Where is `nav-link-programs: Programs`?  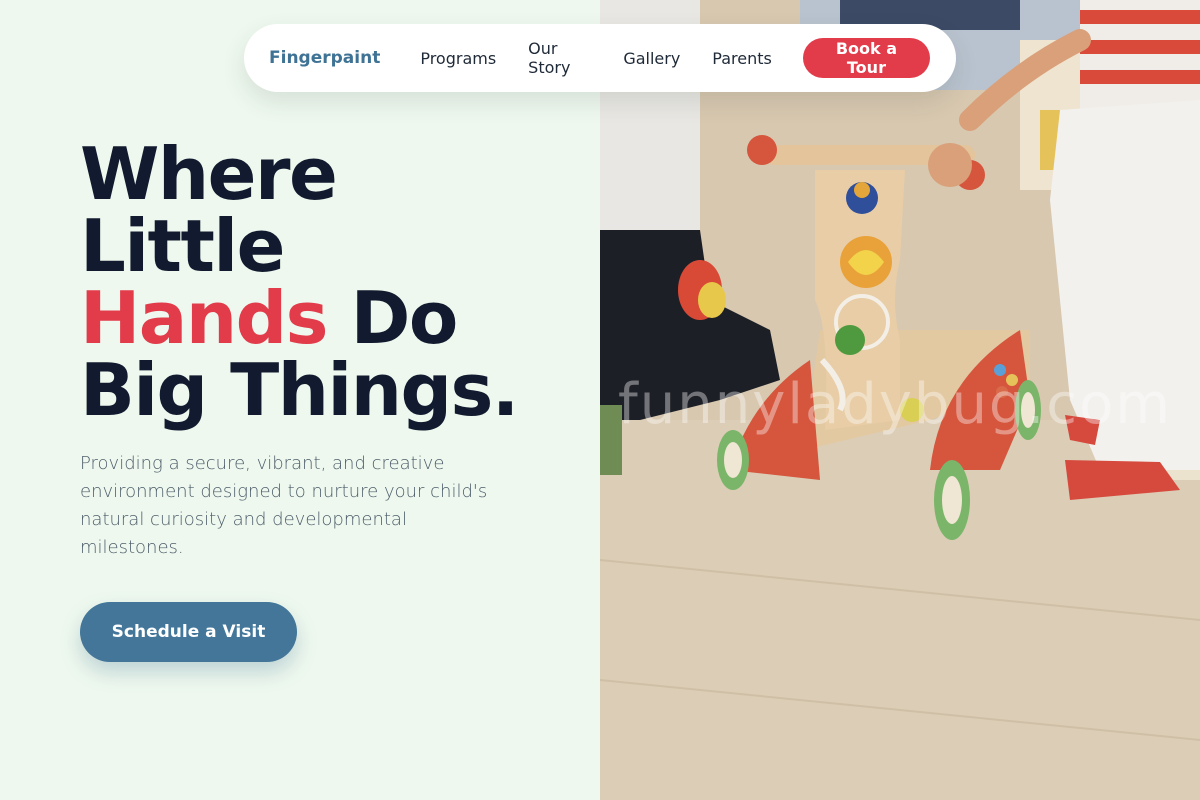 nav-link-programs: Programs is located at coordinates (458, 58).